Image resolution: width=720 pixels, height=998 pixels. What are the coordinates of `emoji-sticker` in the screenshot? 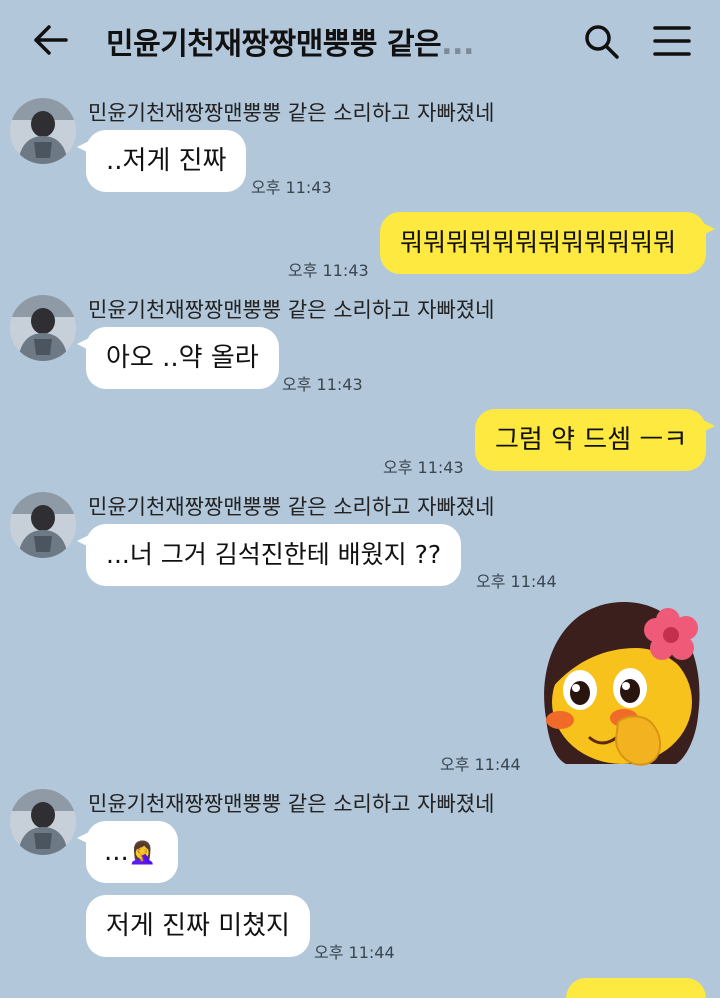 It's located at (622, 683).